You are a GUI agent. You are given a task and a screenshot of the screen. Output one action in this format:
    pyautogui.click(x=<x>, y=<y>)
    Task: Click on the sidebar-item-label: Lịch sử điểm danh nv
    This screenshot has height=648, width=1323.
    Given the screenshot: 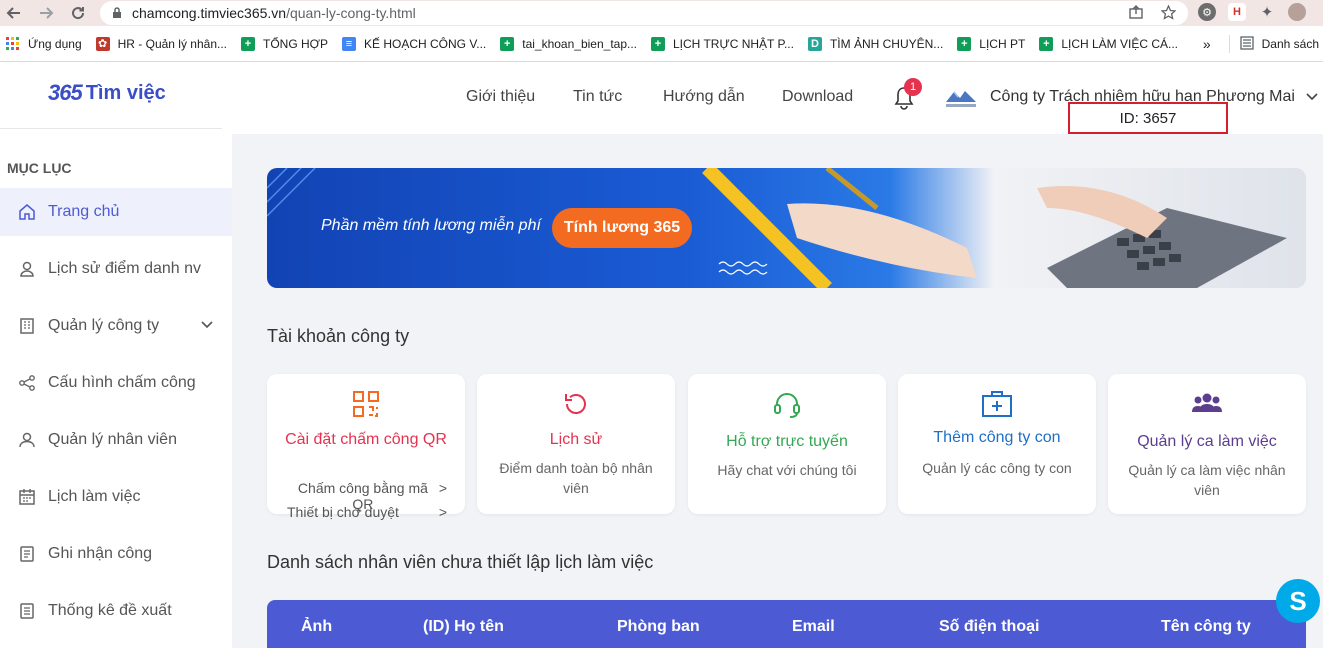 What is the action you would take?
    pyautogui.click(x=125, y=268)
    